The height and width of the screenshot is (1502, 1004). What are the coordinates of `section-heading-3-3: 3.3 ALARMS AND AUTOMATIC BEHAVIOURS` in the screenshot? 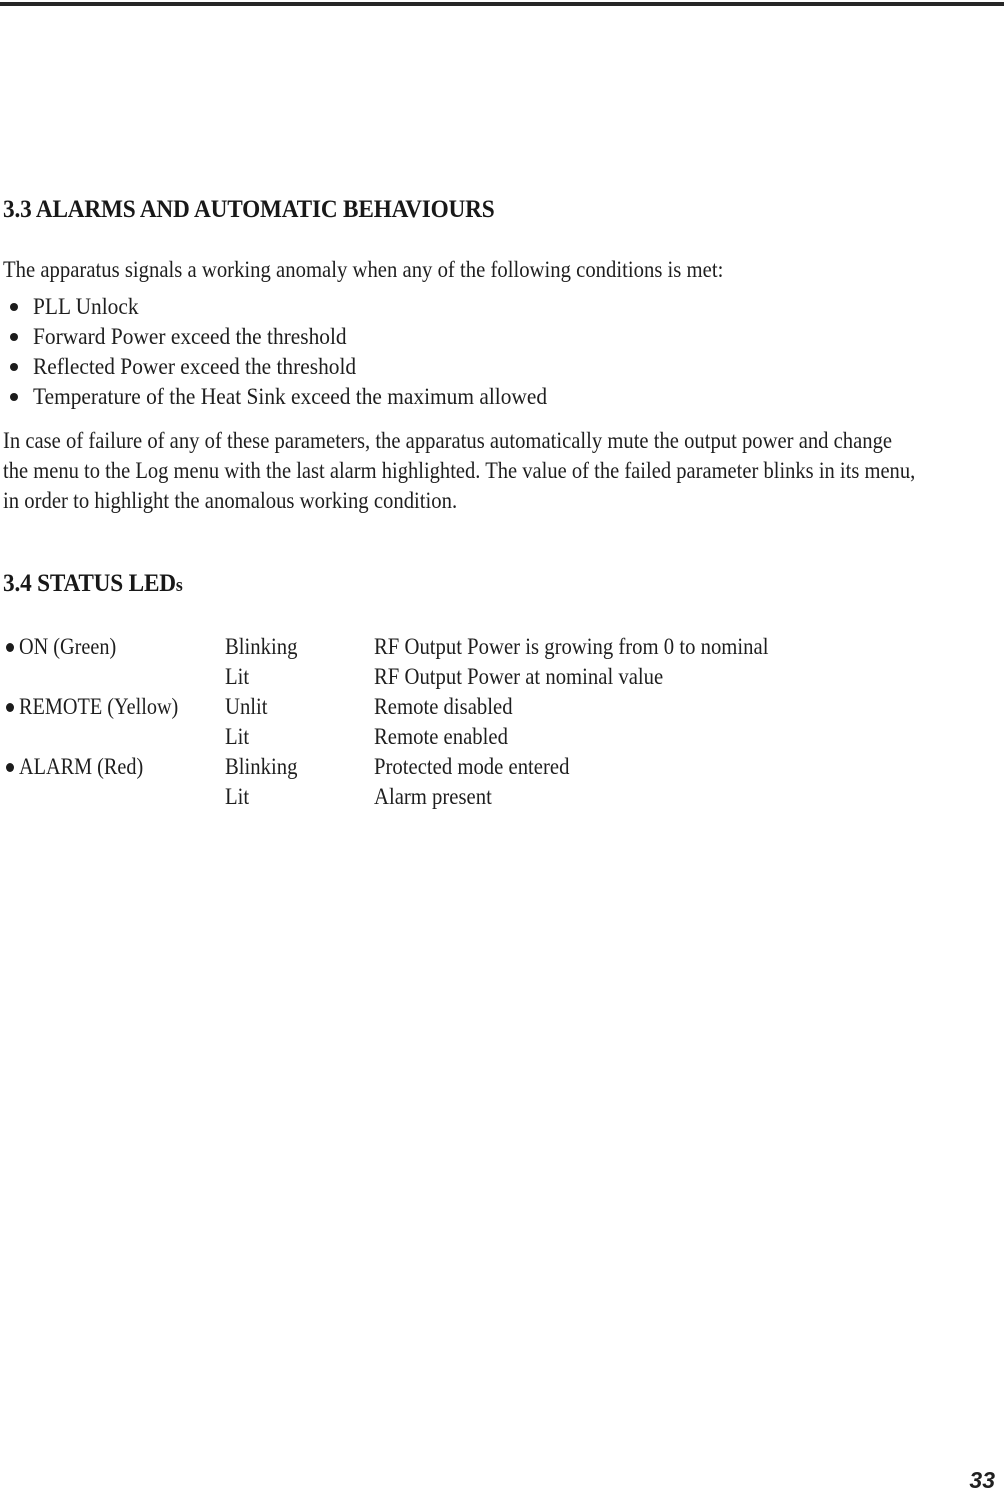 It's located at (249, 209).